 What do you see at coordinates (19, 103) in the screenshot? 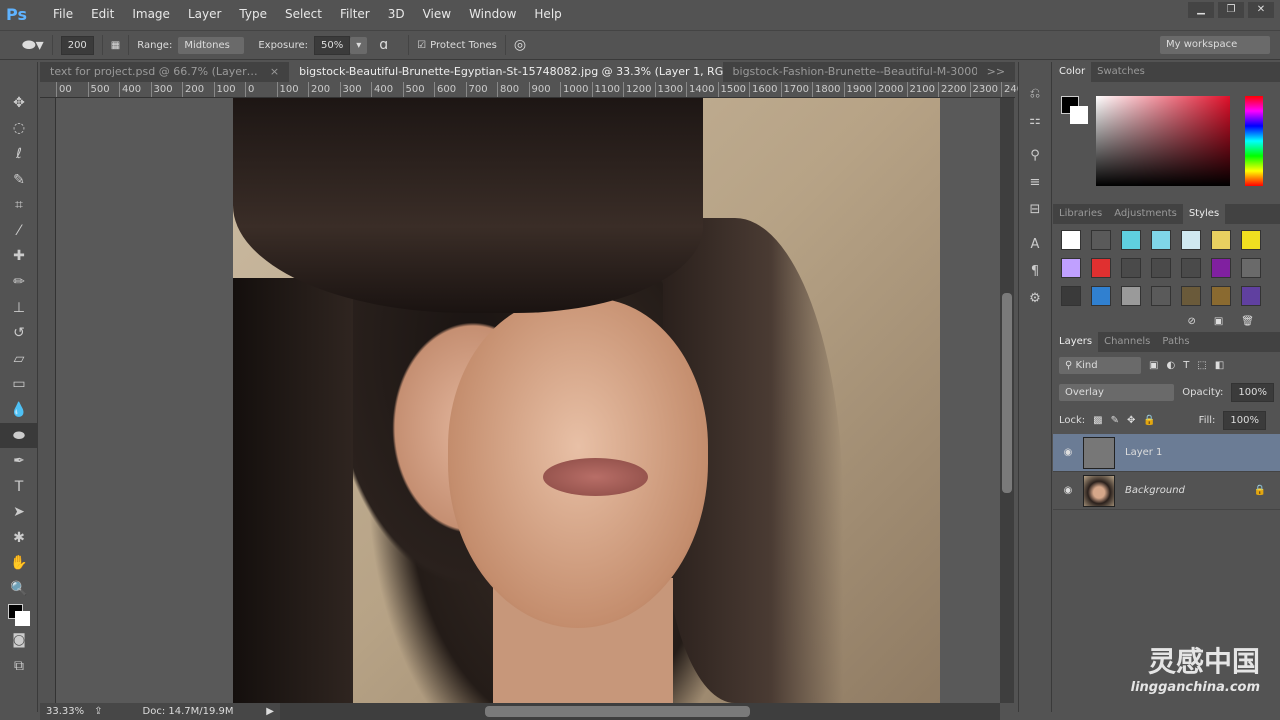
I see `move-tool-icon: ✥` at bounding box center [19, 103].